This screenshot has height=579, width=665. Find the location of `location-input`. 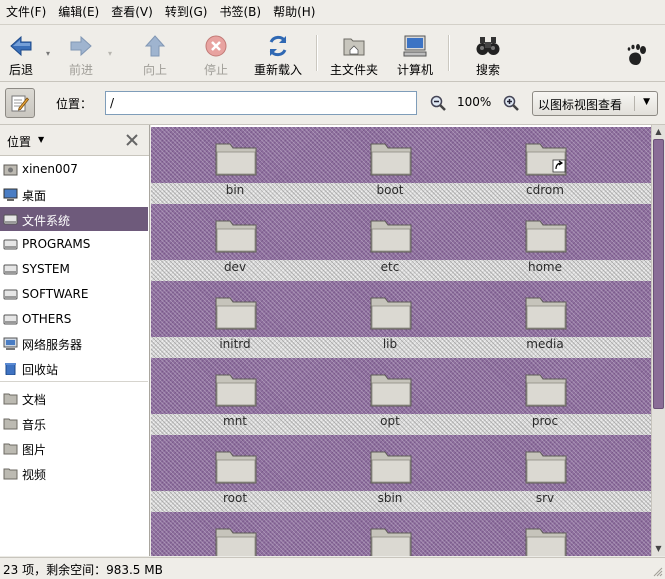

location-input is located at coordinates (261, 103).